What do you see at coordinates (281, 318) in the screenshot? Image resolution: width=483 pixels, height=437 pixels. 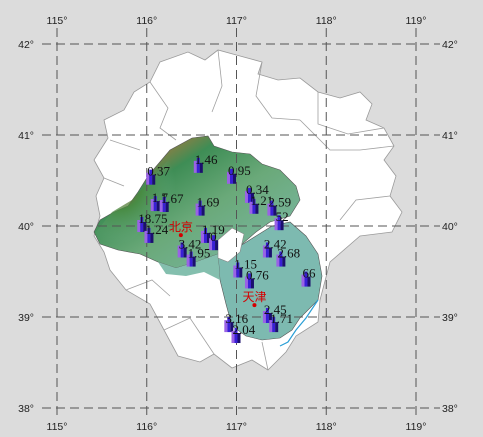 I see `station-value-label: 1.71` at bounding box center [281, 318].